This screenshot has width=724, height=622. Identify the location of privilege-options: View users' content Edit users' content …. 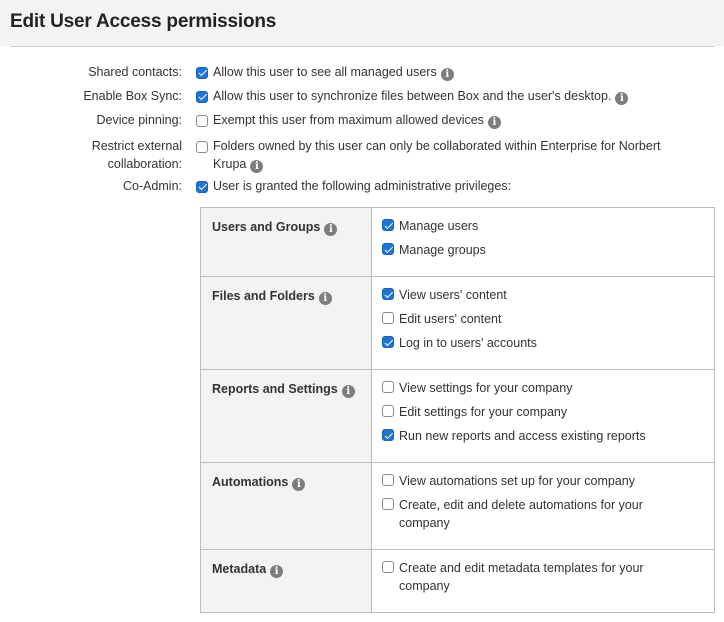
(543, 323).